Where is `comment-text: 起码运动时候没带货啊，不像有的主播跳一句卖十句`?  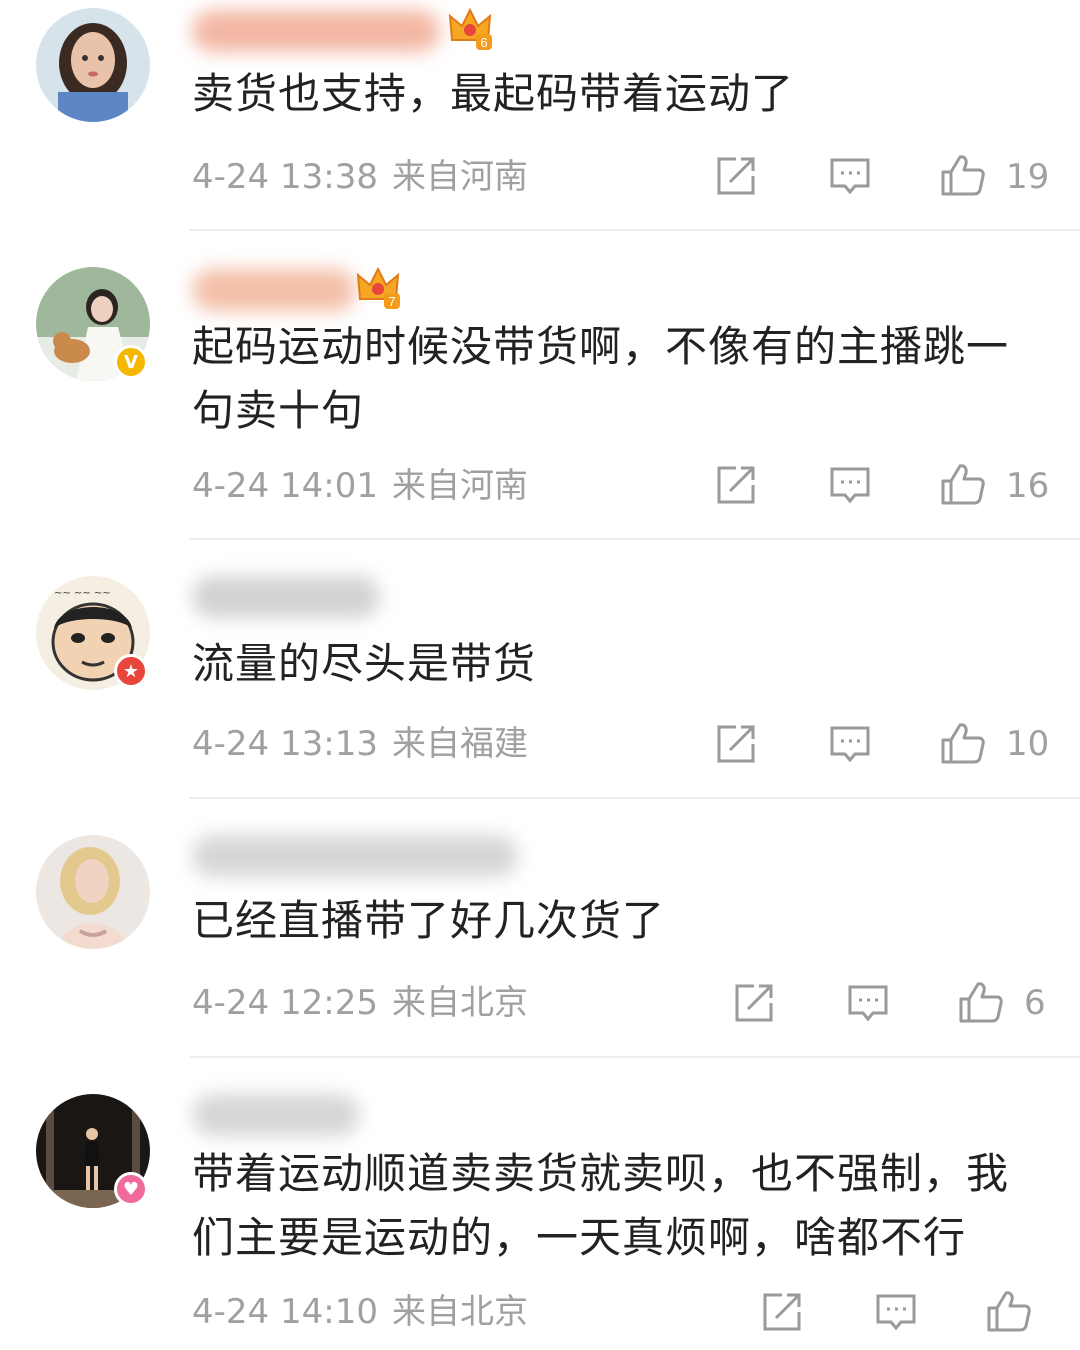
comment-text: 起码运动时候没带货啊，不像有的主播跳一句卖十句 is located at coordinates (601, 378).